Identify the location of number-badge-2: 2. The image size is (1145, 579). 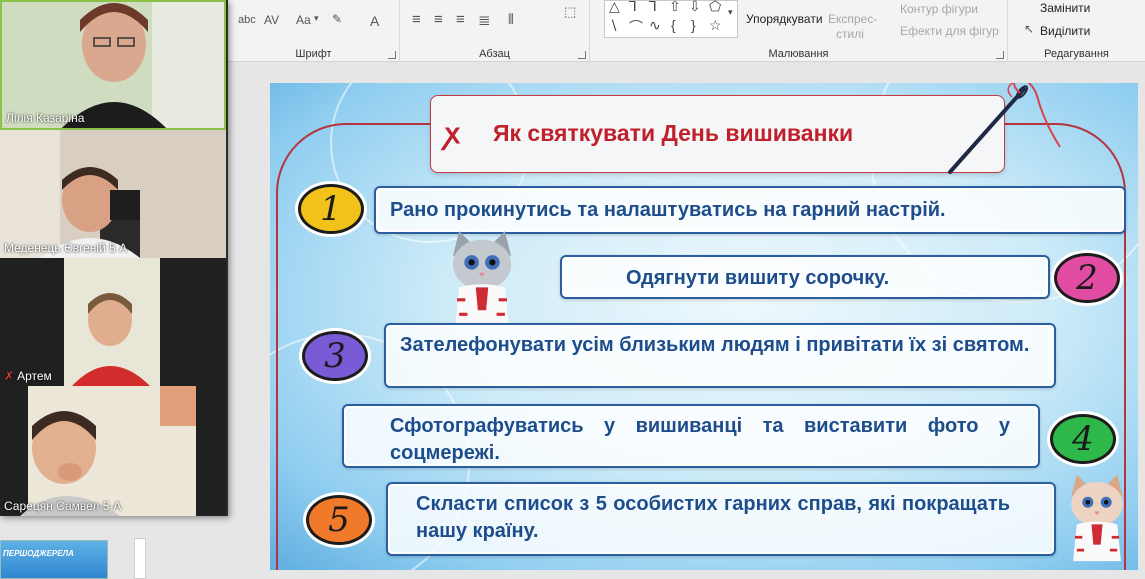
(1087, 278).